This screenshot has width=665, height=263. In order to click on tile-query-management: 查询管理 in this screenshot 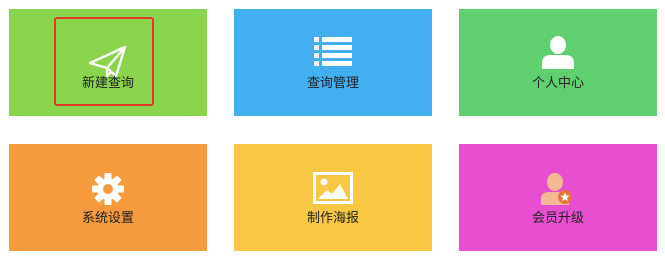, I will do `click(333, 62)`.